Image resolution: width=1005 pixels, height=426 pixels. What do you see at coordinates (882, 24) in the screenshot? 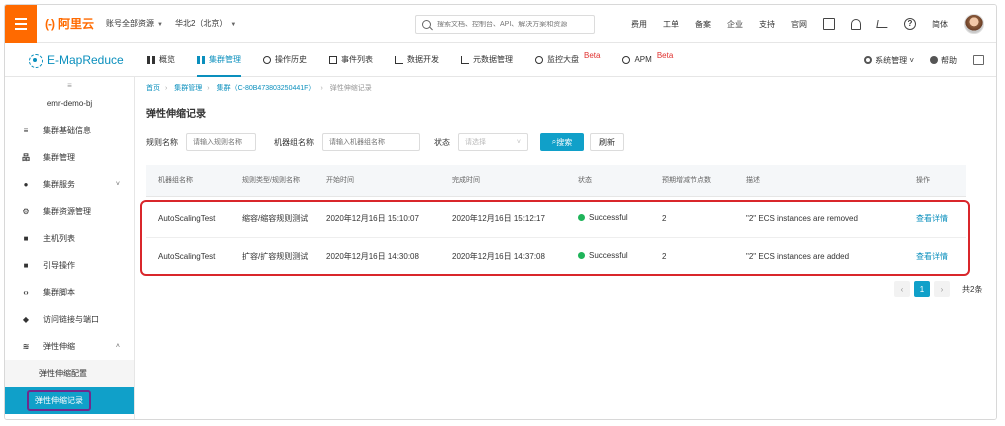
I see `cart-icon` at bounding box center [882, 24].